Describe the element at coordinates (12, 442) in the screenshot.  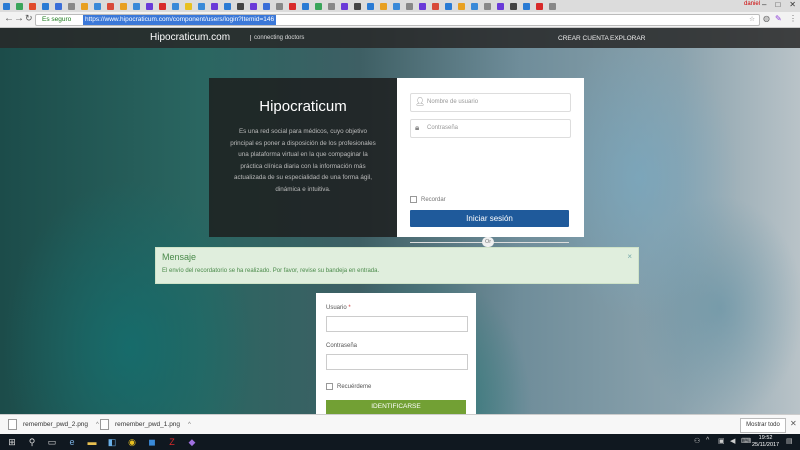
I see `start-icon: ⊞` at that location.